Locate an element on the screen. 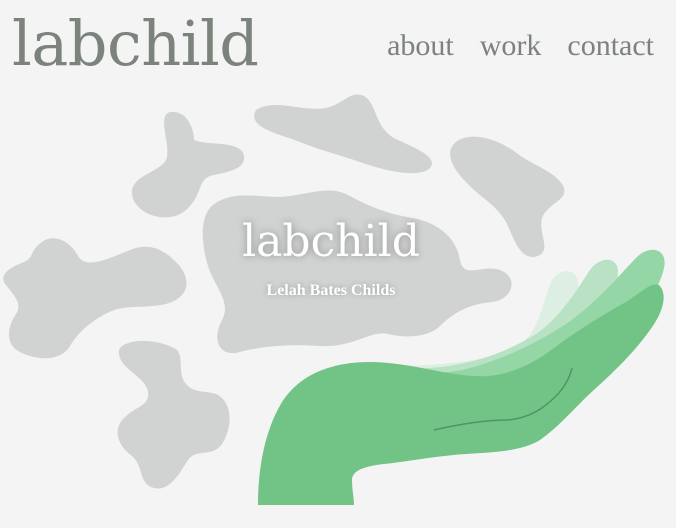  blob-top-right is located at coordinates (507, 196).